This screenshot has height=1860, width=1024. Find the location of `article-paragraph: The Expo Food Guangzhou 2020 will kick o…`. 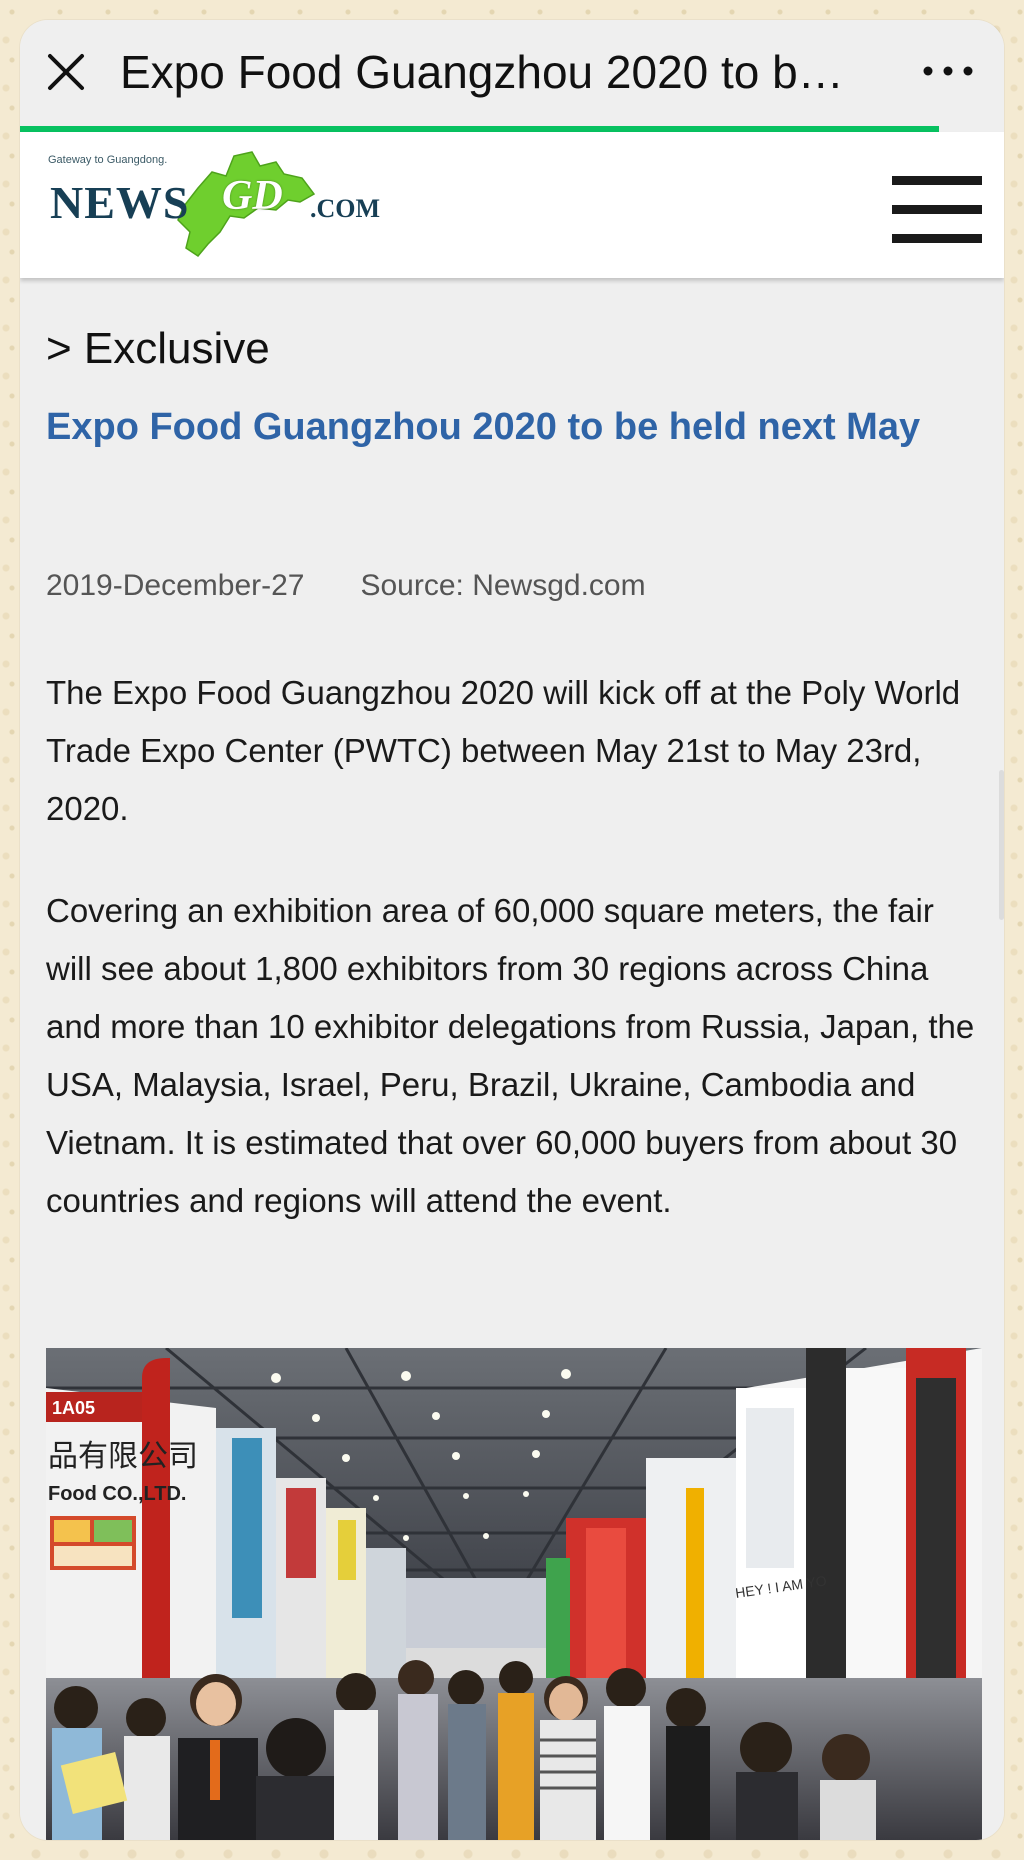

article-paragraph: The Expo Food Guangzhou 2020 will kick o… is located at coordinates (503, 750).